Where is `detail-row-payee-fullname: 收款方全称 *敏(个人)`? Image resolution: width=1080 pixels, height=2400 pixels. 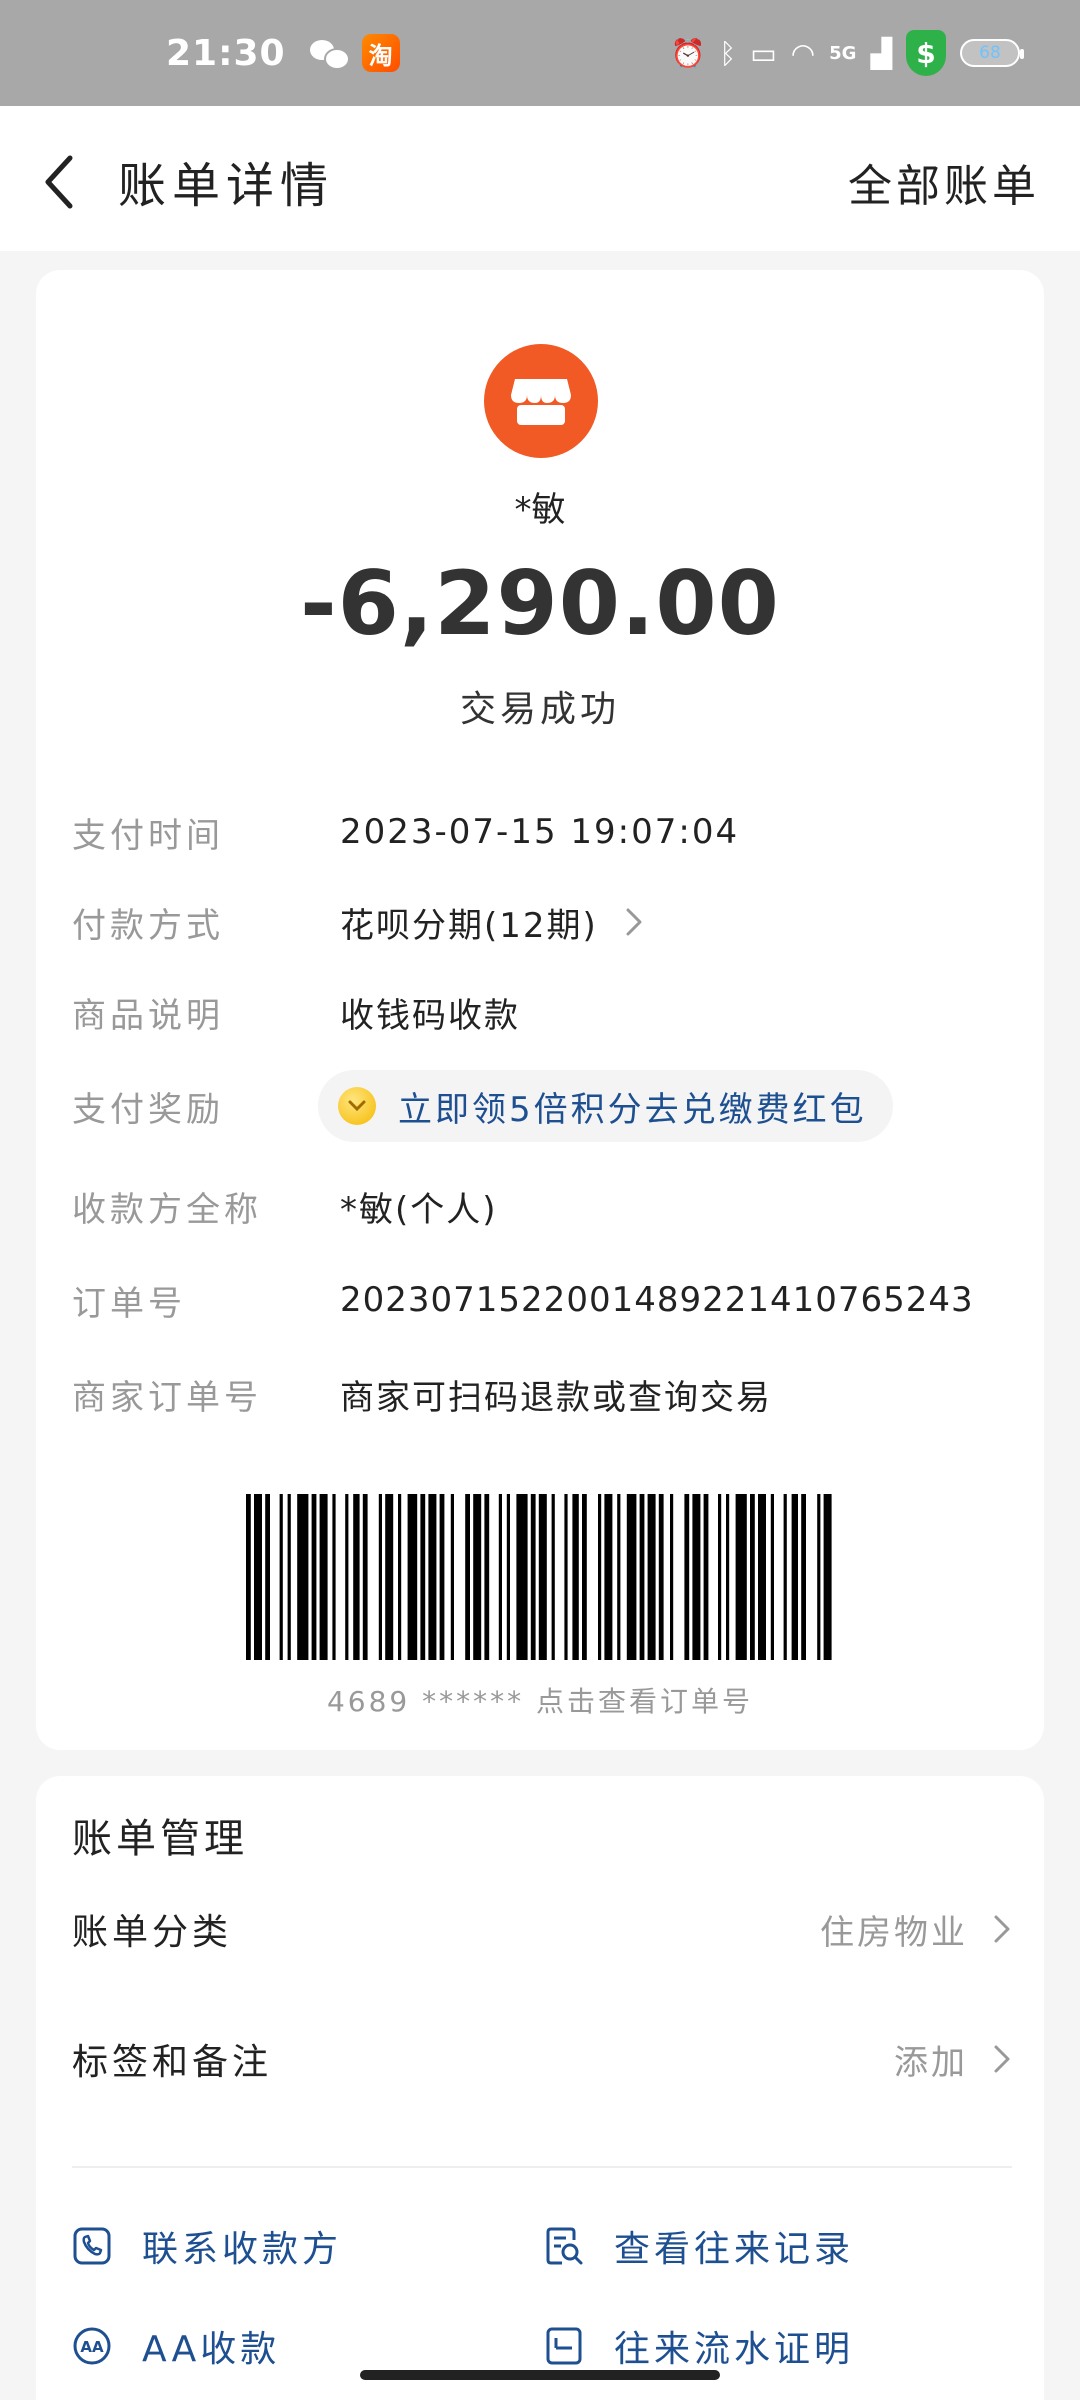
detail-row-payee-fullname: 收款方全称 *敏(个人) is located at coordinates (542, 1206).